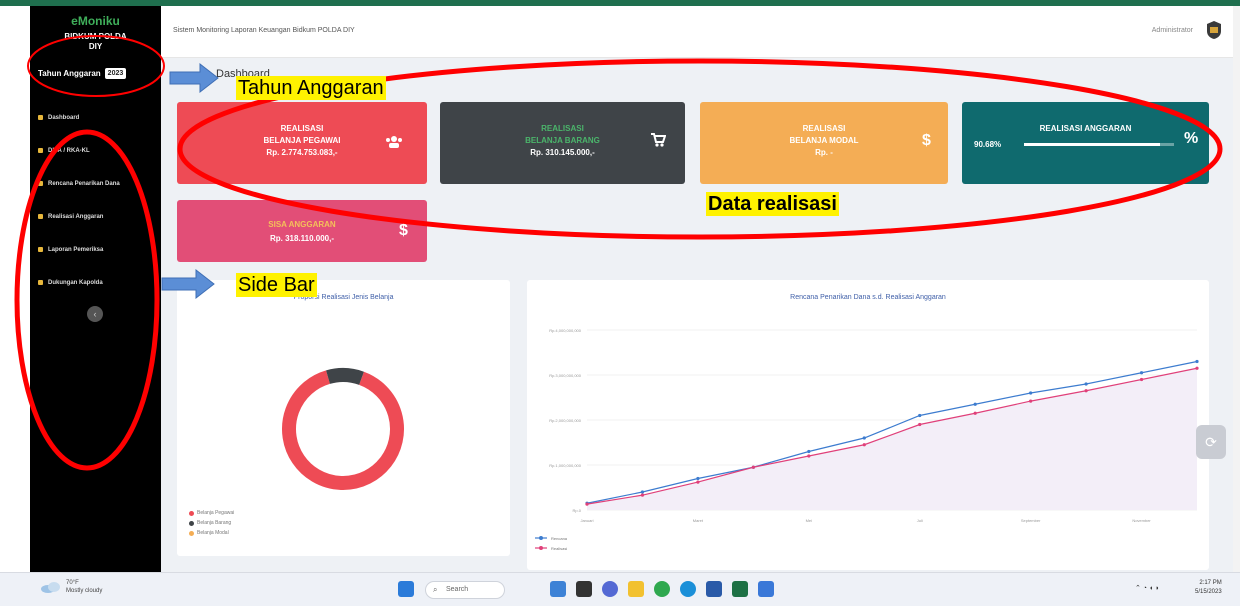 Image resolution: width=1240 pixels, height=606 pixels. Describe the element at coordinates (1210, 583) in the screenshot. I see `clock-time: 2:17 PM` at that location.